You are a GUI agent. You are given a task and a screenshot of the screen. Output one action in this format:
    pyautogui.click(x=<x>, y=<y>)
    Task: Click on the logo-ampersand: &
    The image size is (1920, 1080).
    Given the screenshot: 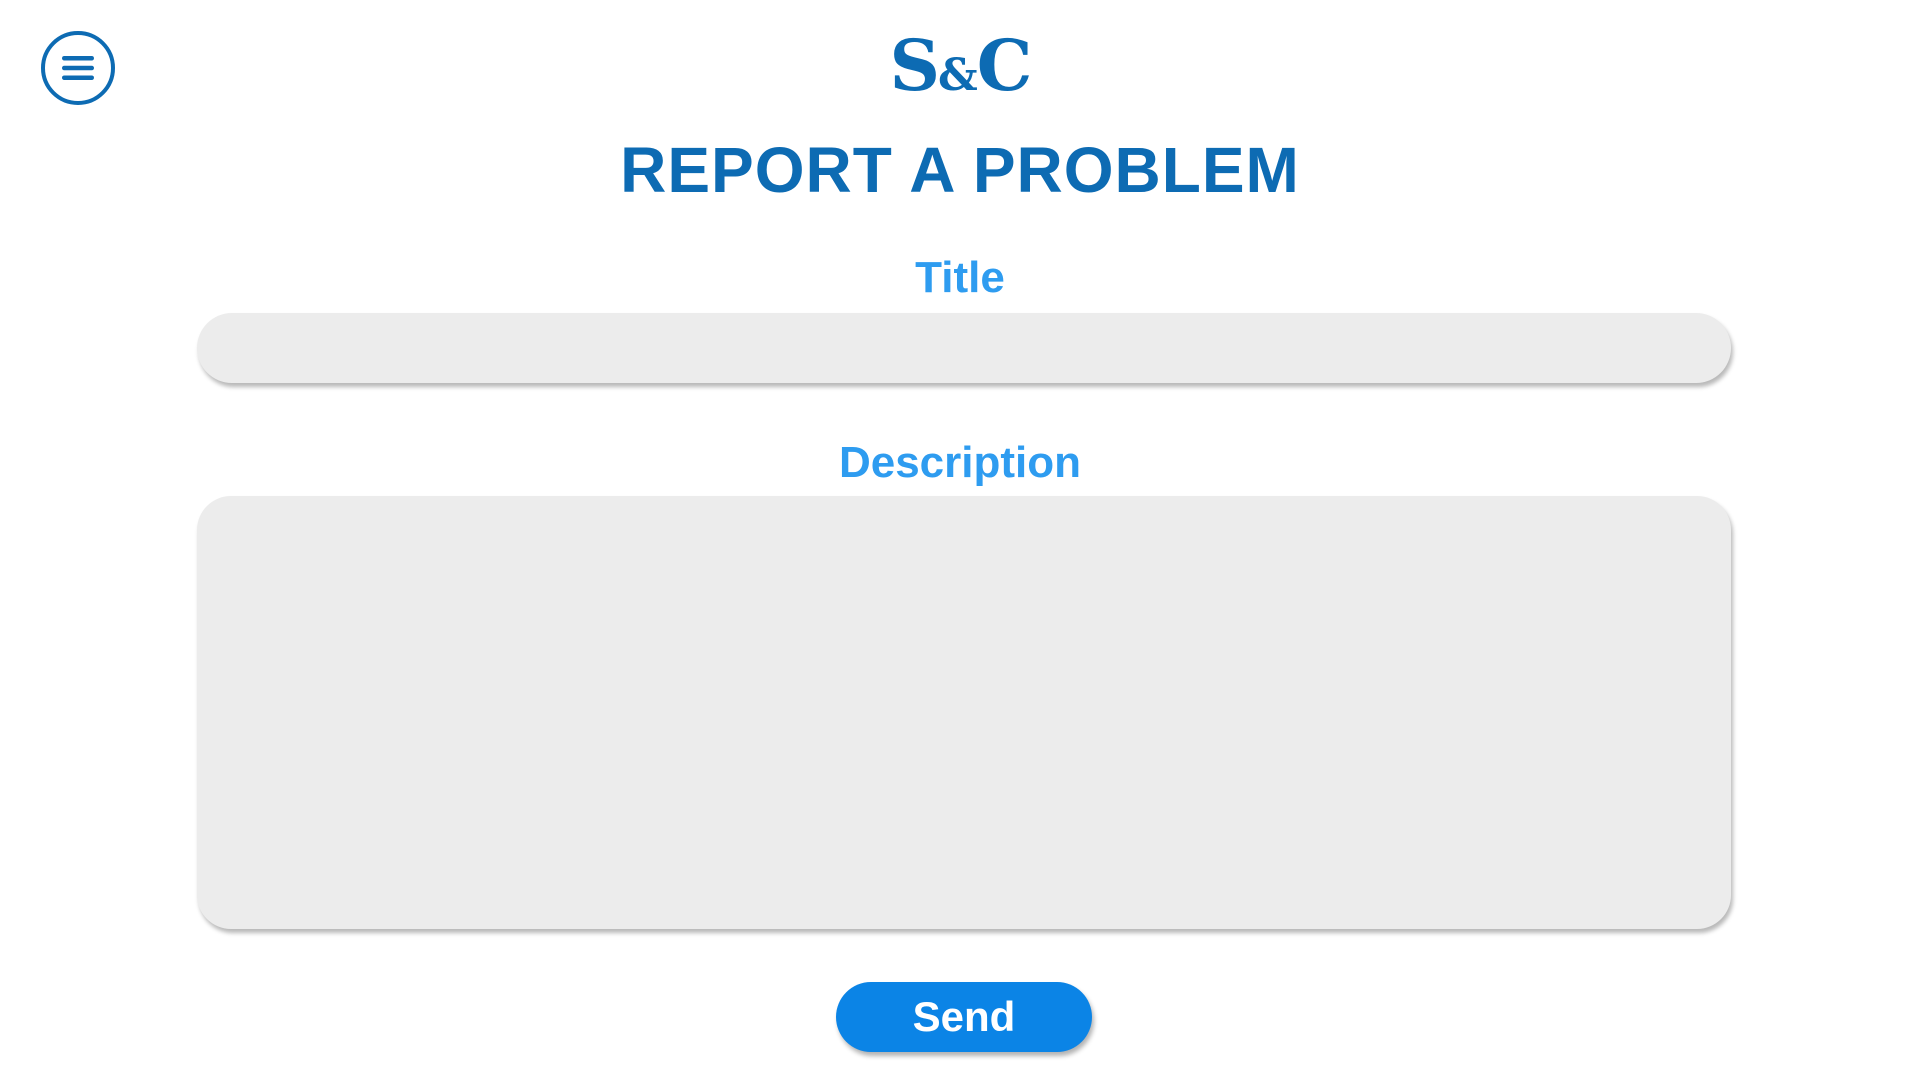 What is the action you would take?
    pyautogui.click(x=958, y=75)
    